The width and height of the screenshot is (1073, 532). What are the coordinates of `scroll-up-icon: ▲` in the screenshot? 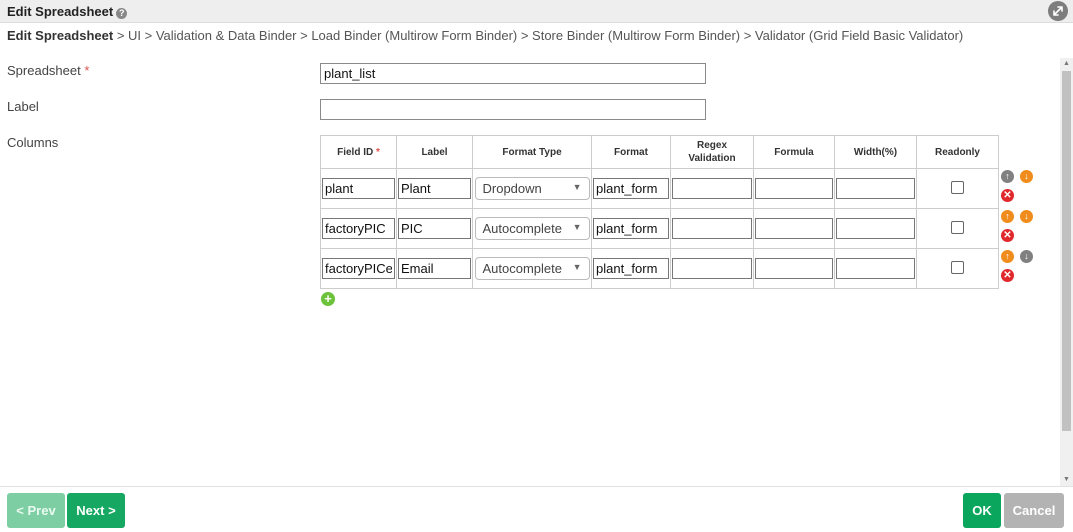 It's located at (1066, 64).